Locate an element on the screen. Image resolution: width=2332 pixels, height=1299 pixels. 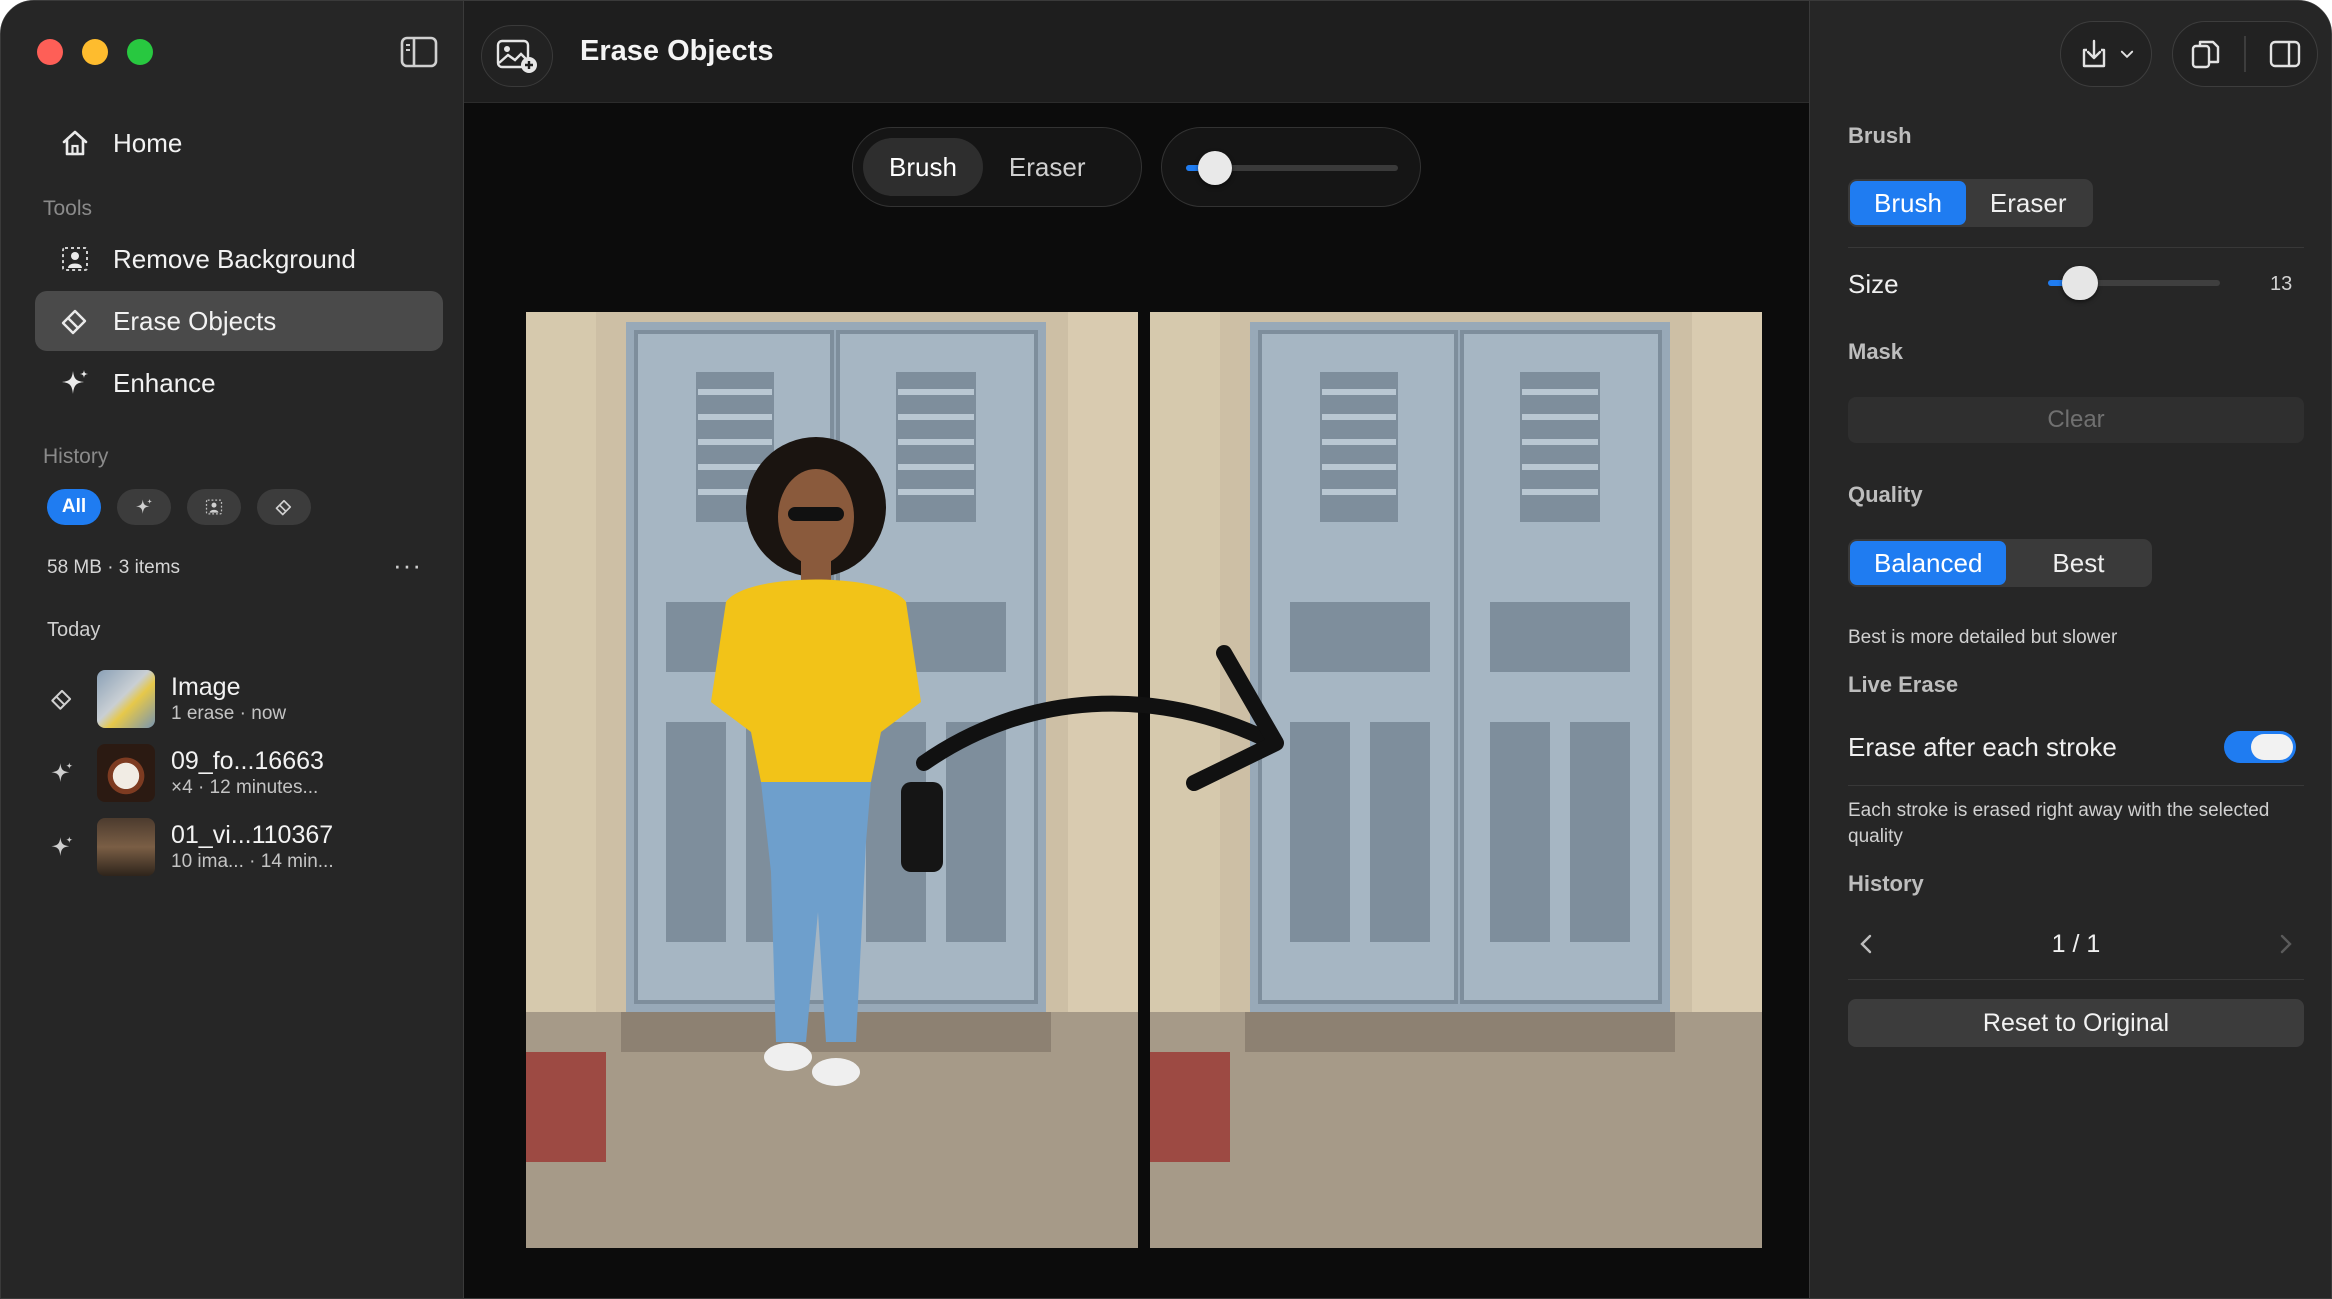
export-button is located at coordinates (2106, 54).